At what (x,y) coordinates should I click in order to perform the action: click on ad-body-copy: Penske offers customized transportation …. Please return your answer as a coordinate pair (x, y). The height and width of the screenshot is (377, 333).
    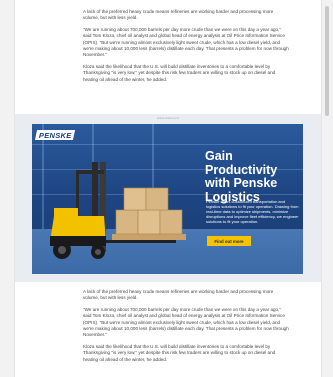
    Looking at the image, I should click on (252, 211).